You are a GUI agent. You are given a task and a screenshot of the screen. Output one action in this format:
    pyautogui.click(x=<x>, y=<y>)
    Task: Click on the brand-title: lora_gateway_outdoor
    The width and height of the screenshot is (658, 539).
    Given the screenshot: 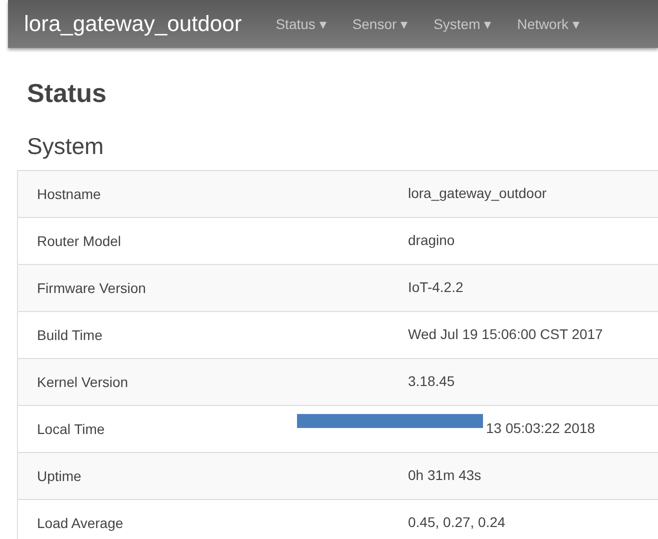 What is the action you would take?
    pyautogui.click(x=133, y=24)
    